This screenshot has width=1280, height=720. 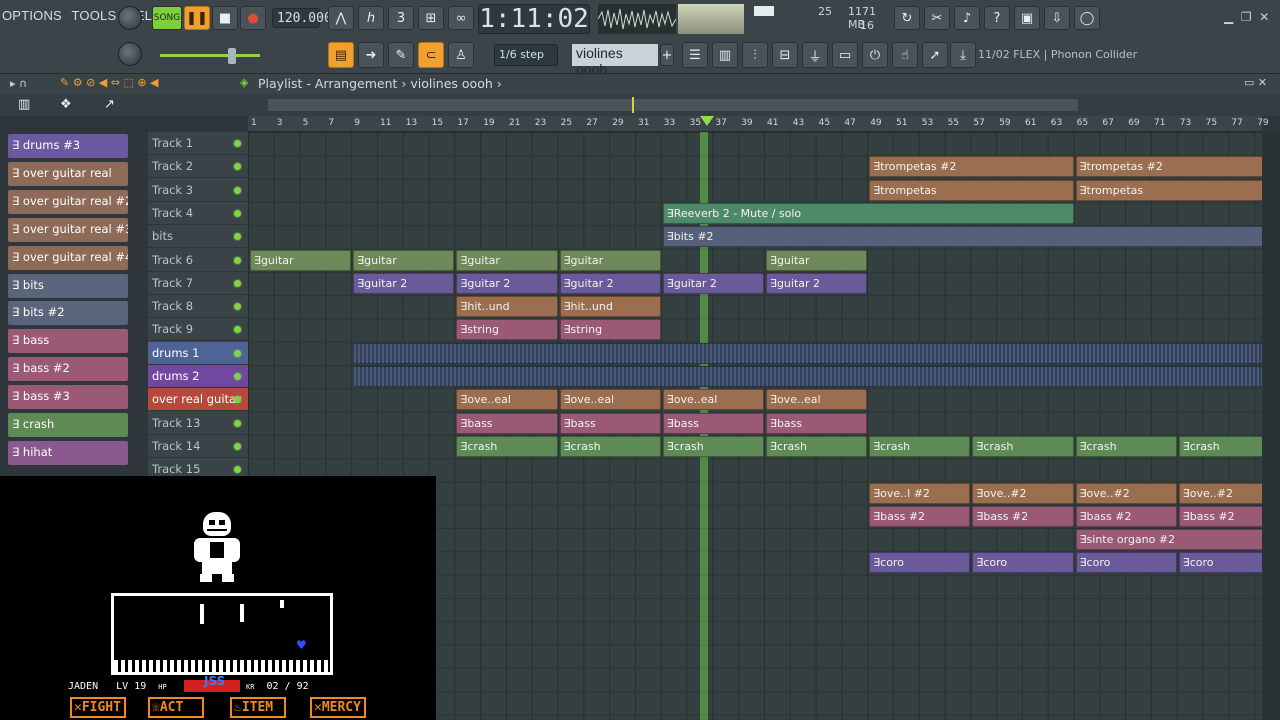 I want to click on track-header: Track 4, so click(x=198, y=213).